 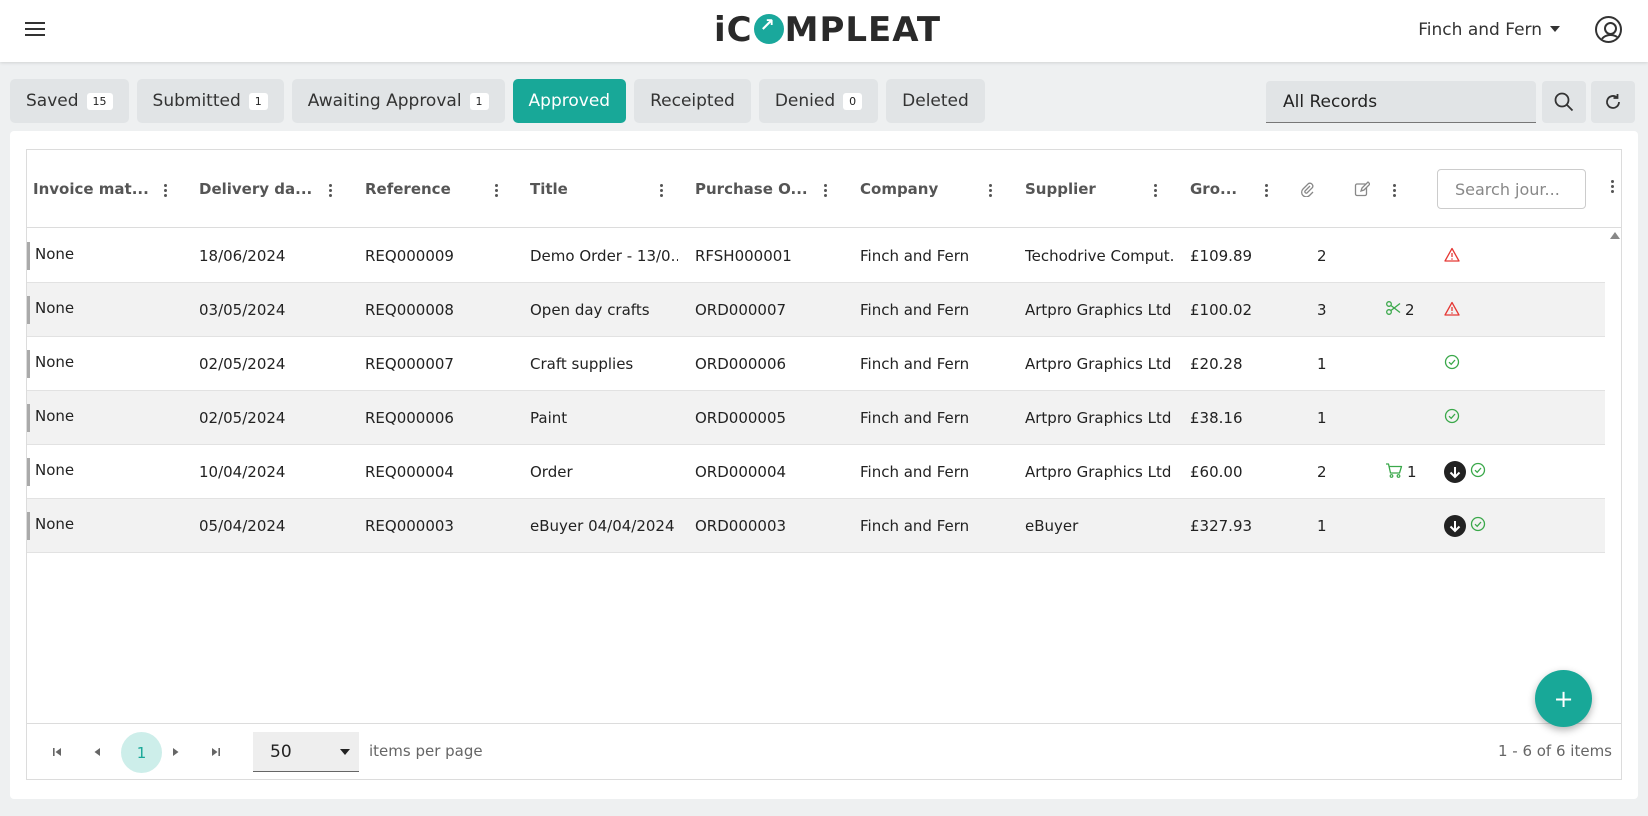 What do you see at coordinates (398, 101) in the screenshot?
I see `tab-awaiting-approval: Awaiting Approval 1` at bounding box center [398, 101].